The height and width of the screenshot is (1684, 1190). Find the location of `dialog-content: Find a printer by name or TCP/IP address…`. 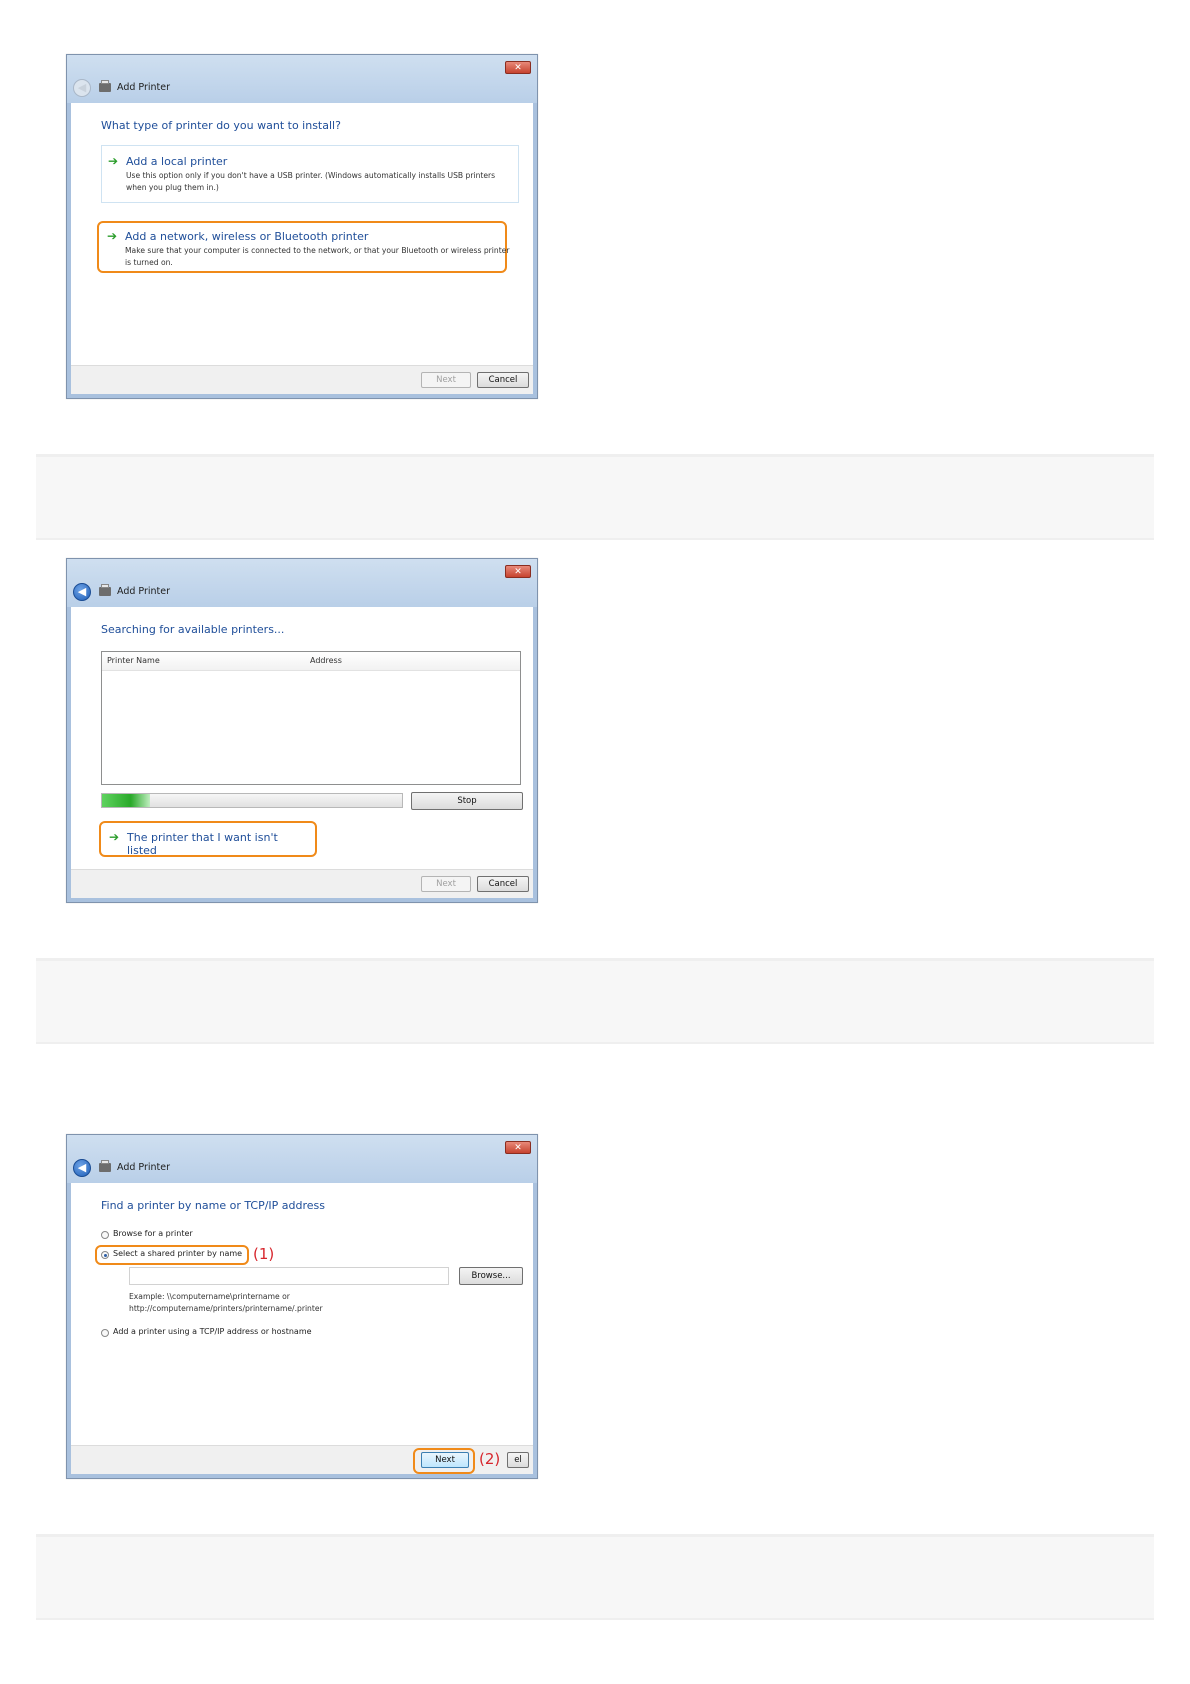

dialog-content: Find a printer by name or TCP/IP address… is located at coordinates (302, 1314).